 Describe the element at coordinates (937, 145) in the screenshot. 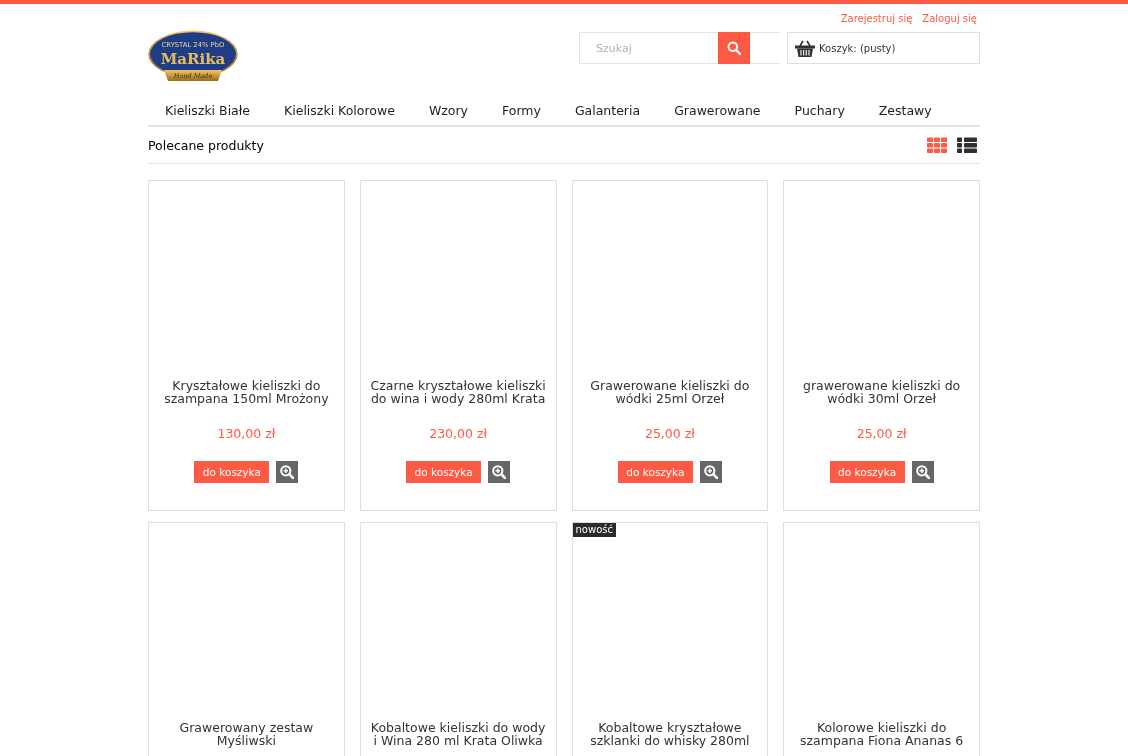

I see `grid-view-icon` at that location.